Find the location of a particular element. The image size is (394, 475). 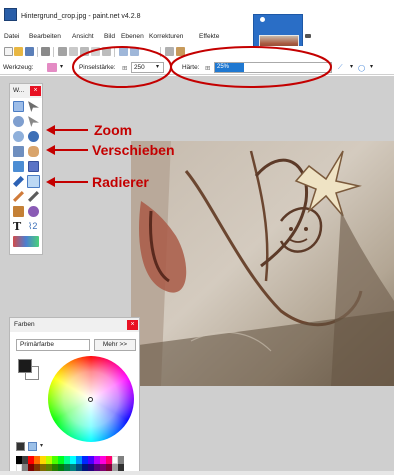

colors-window-title: Farben is located at coordinates (24, 324).